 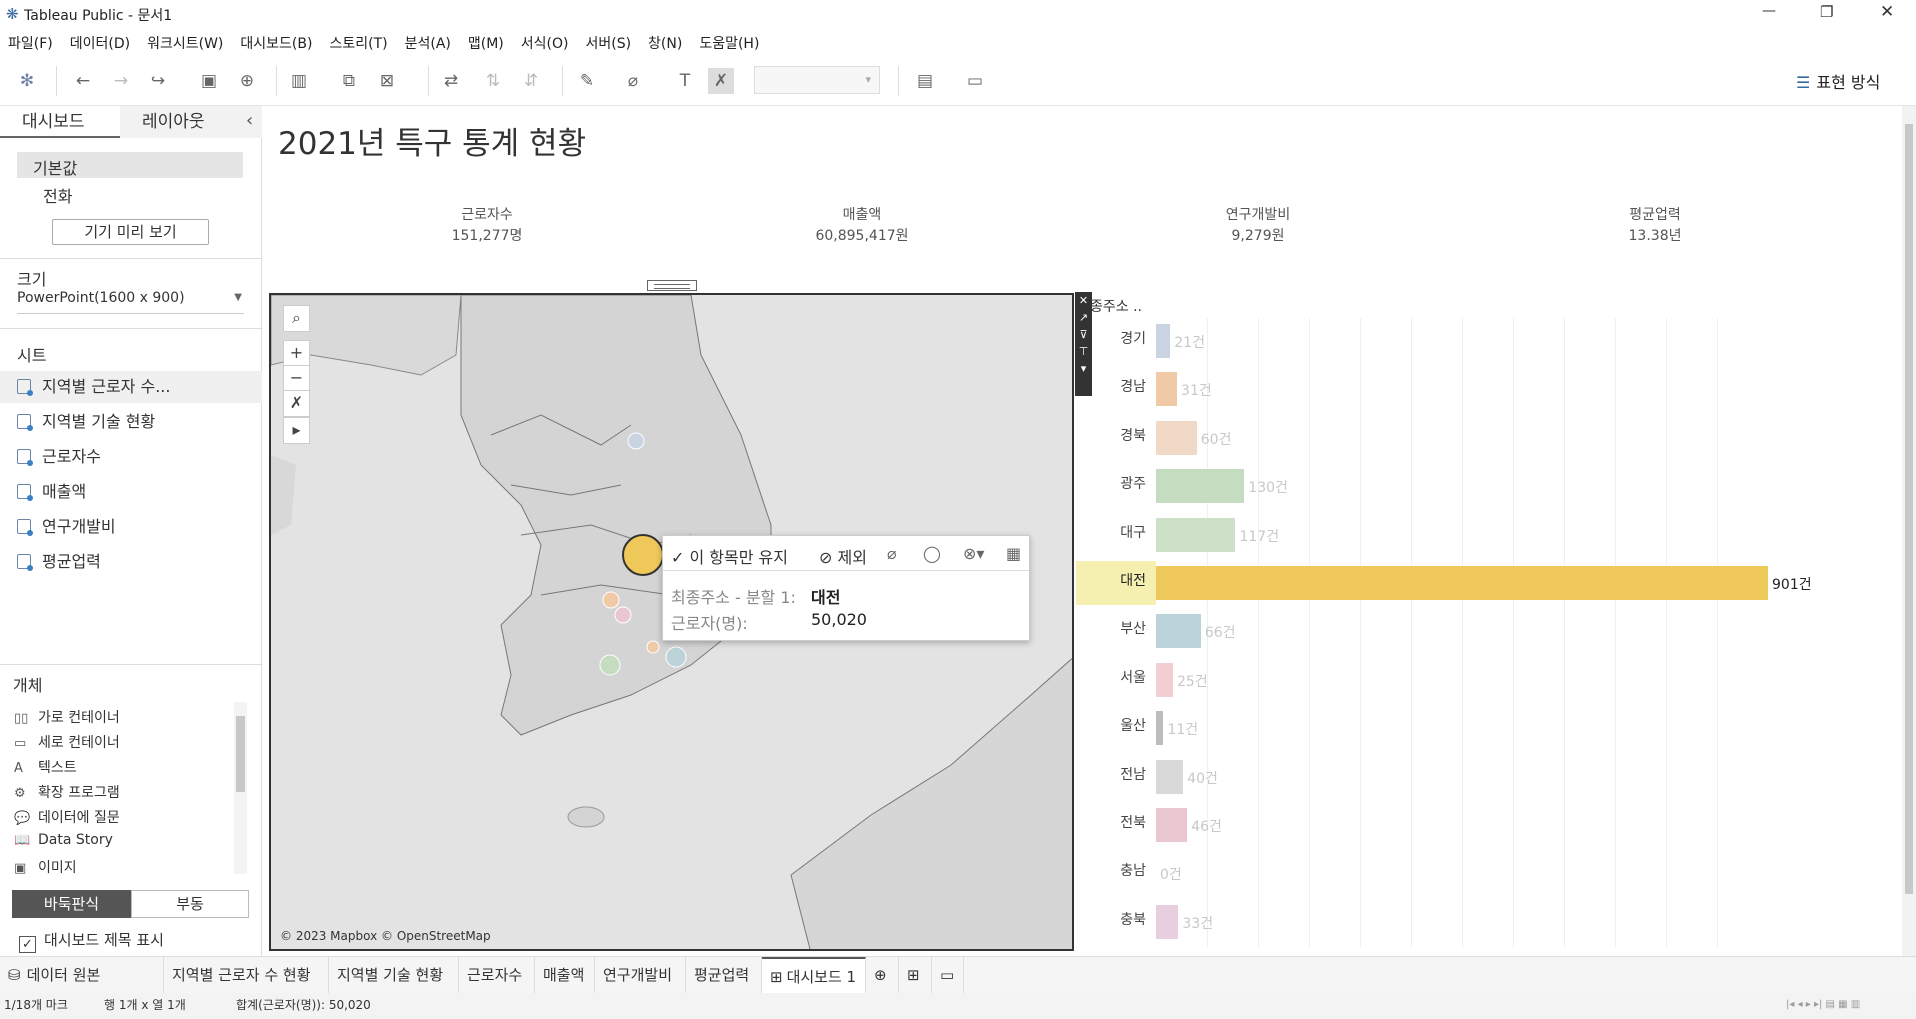 What do you see at coordinates (565, 975) in the screenshot?
I see `tab-sales: 매출액` at bounding box center [565, 975].